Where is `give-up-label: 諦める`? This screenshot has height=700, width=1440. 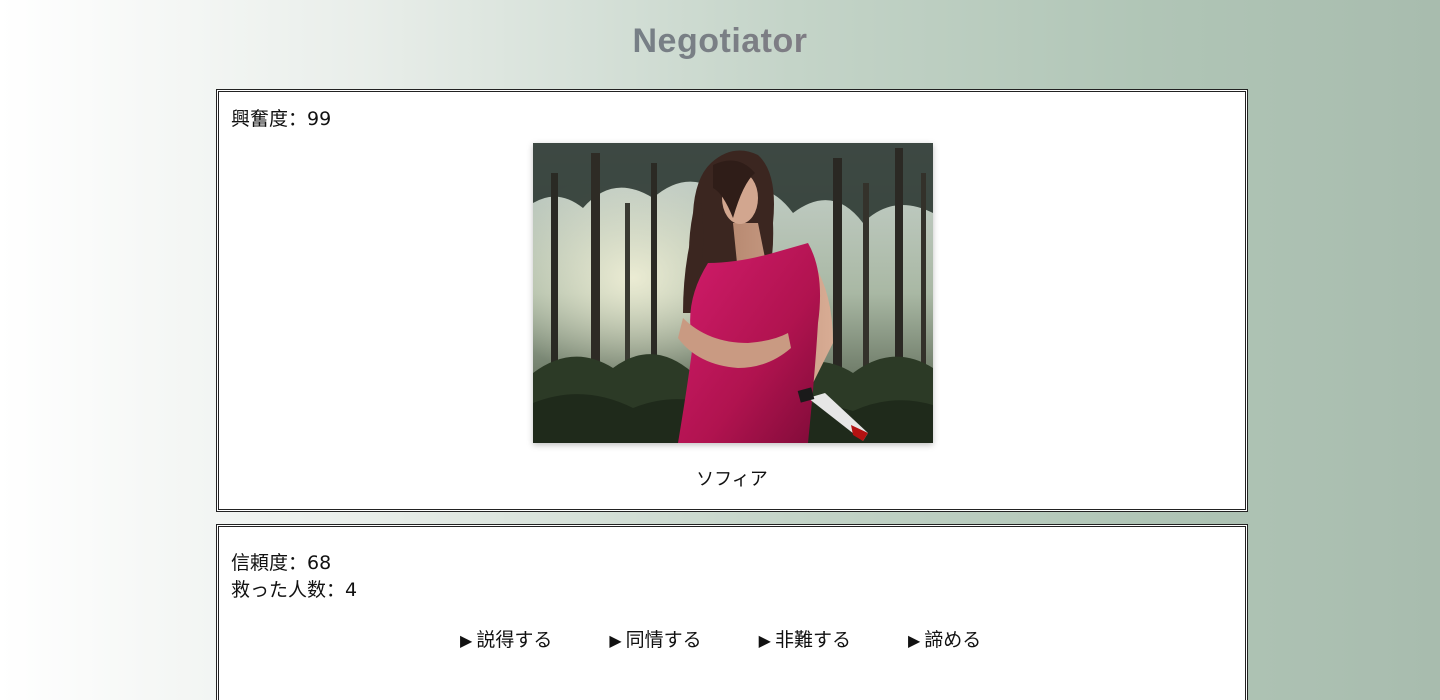
give-up-label: 諦める is located at coordinates (953, 640).